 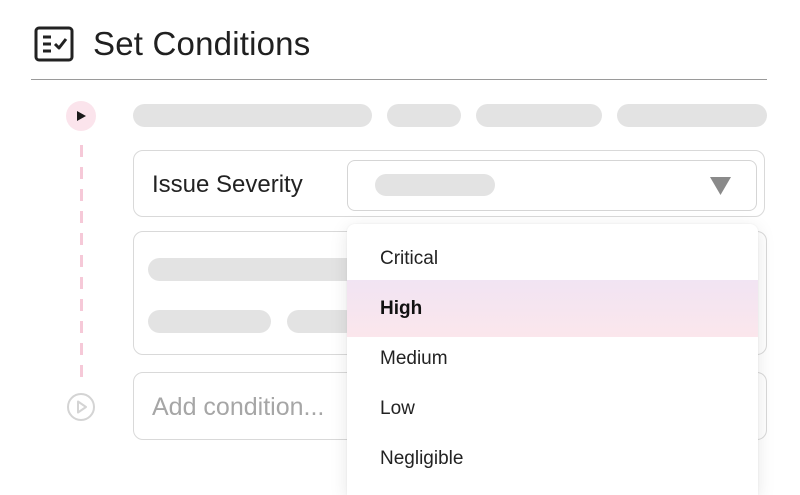 I want to click on checklist-icon, so click(x=54, y=44).